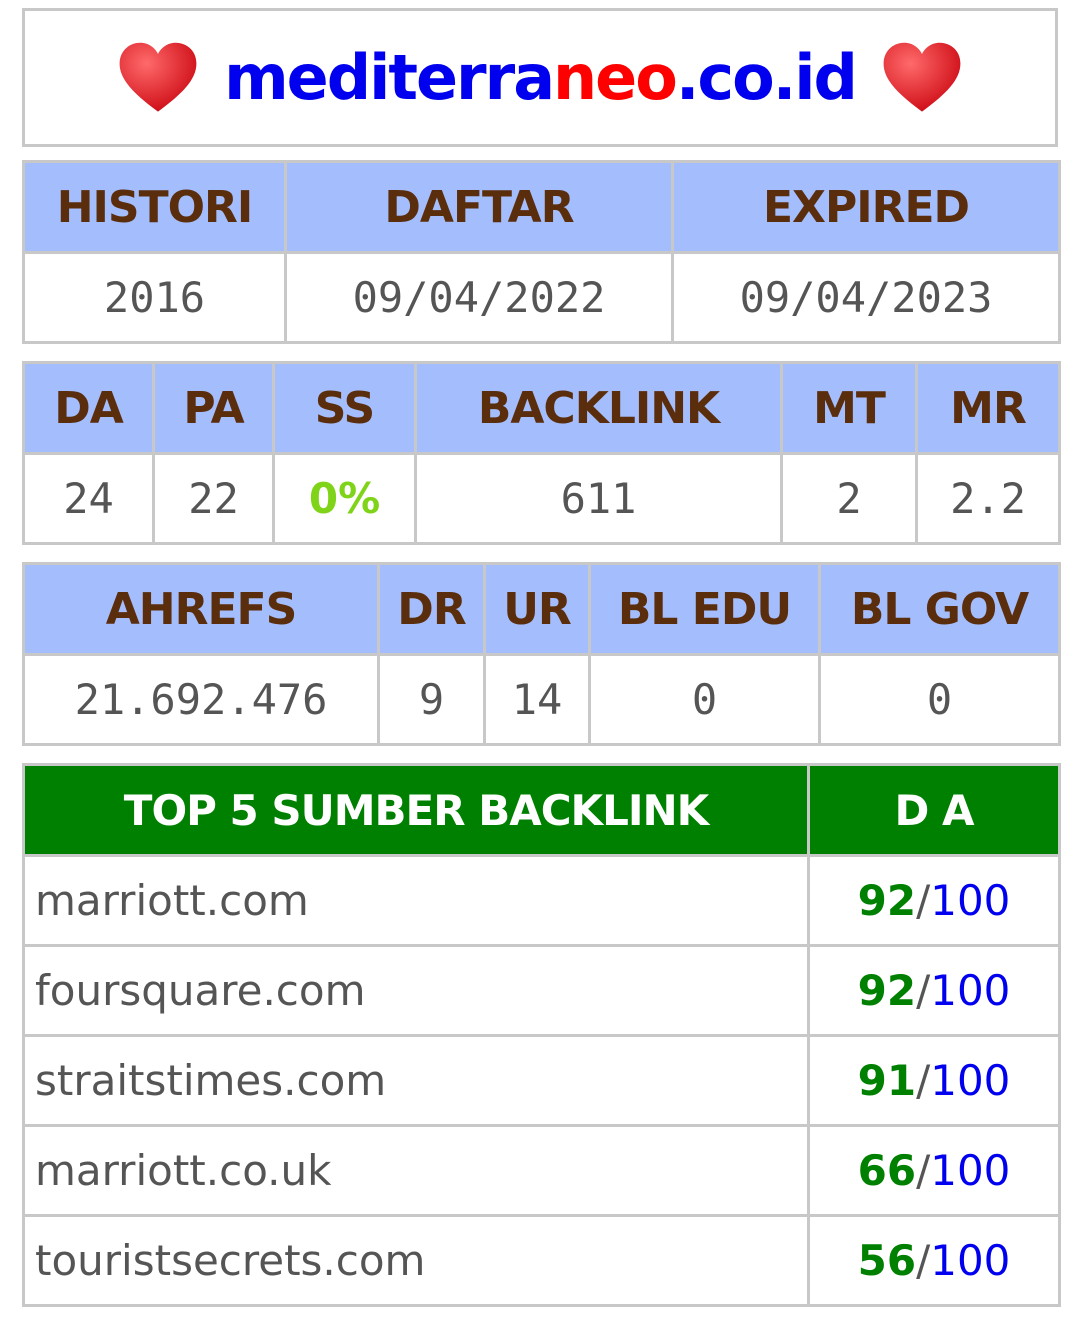 Image resolution: width=1080 pixels, height=1334 pixels. I want to click on ur-header: UR, so click(537, 609).